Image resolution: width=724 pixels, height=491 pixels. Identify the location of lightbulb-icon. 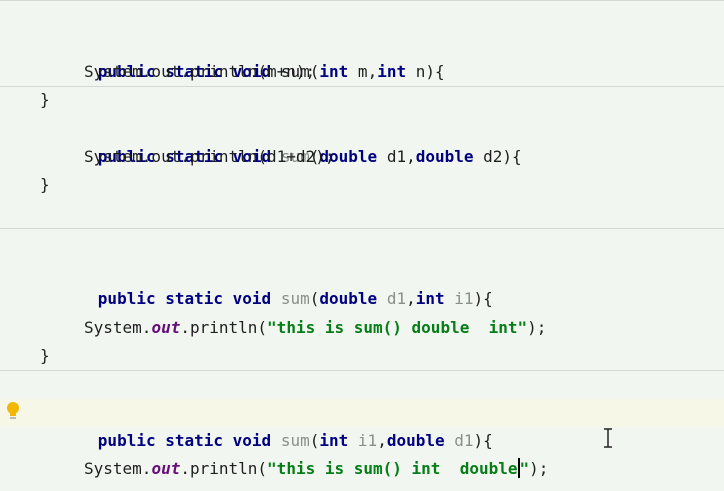
(13, 411).